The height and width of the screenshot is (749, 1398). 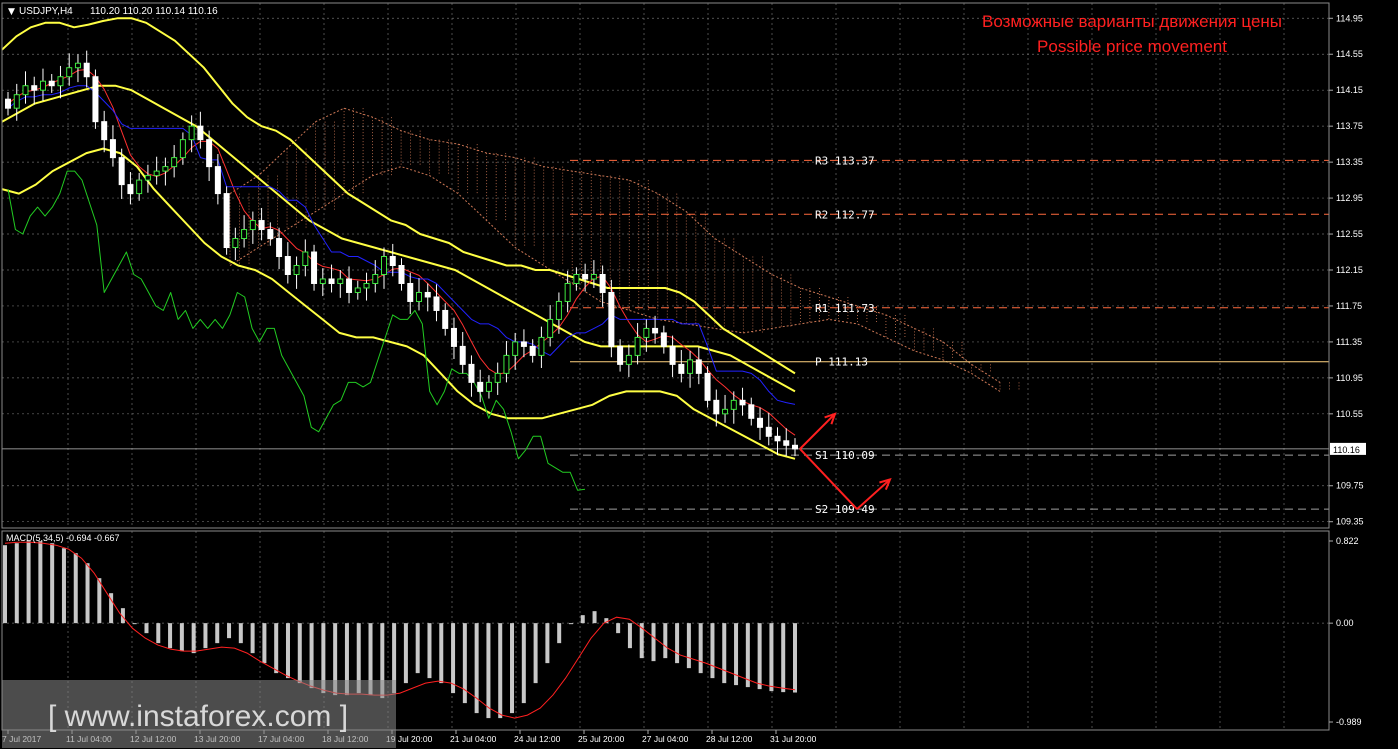 What do you see at coordinates (1345, 623) in the screenshot?
I see `macd-y-tick-label: 0.00` at bounding box center [1345, 623].